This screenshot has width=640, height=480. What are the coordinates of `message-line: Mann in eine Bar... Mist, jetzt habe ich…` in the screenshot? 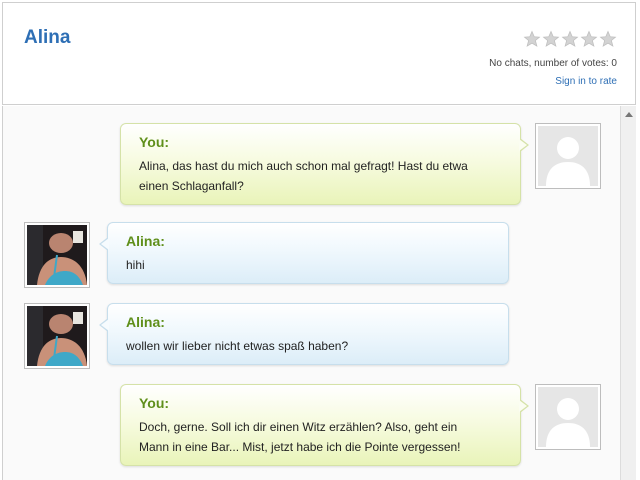 It's located at (300, 447).